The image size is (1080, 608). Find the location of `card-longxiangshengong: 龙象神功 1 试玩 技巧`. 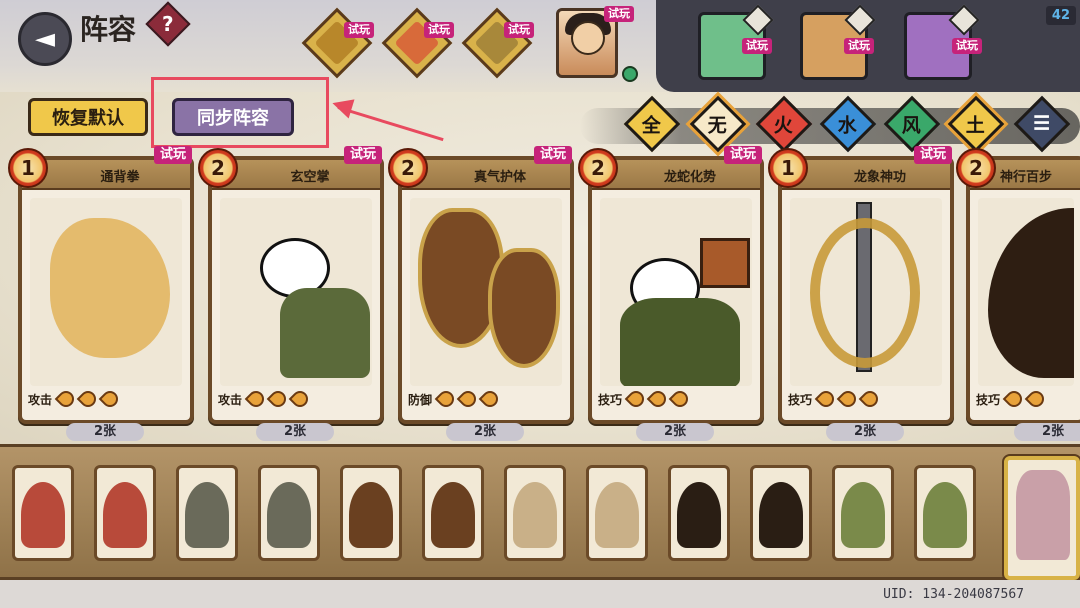

card-longxiangshengong: 龙象神功 1 试玩 技巧 is located at coordinates (861, 285).